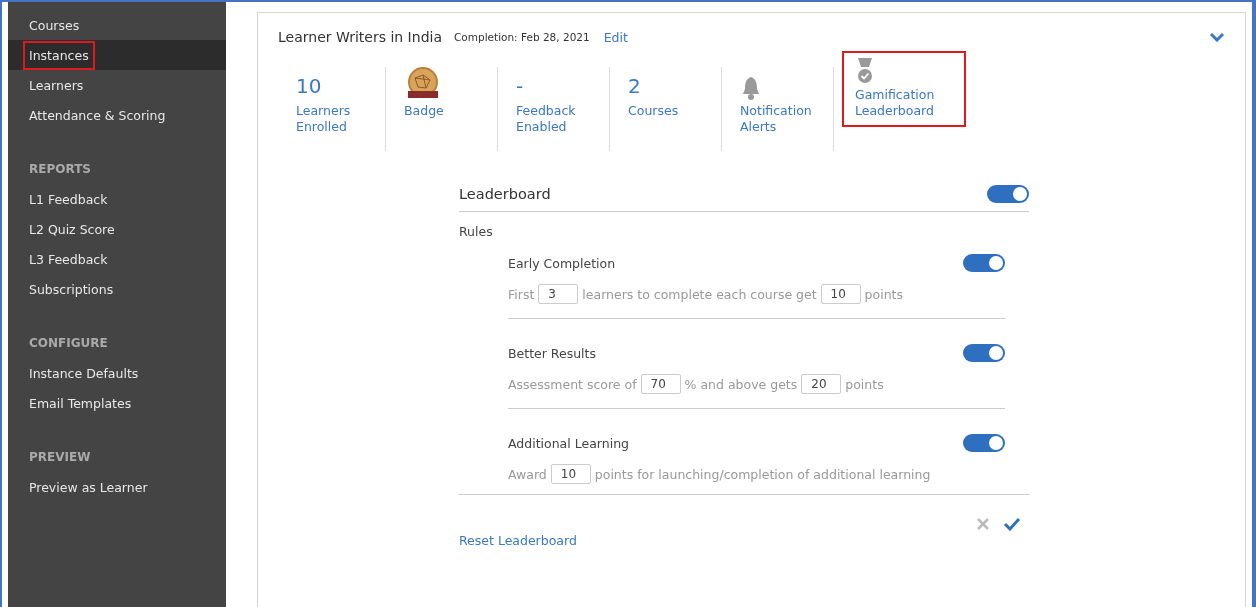 The width and height of the screenshot is (1256, 607). What do you see at coordinates (522, 37) in the screenshot?
I see `completion-date: Completion: Feb 28, 2021` at bounding box center [522, 37].